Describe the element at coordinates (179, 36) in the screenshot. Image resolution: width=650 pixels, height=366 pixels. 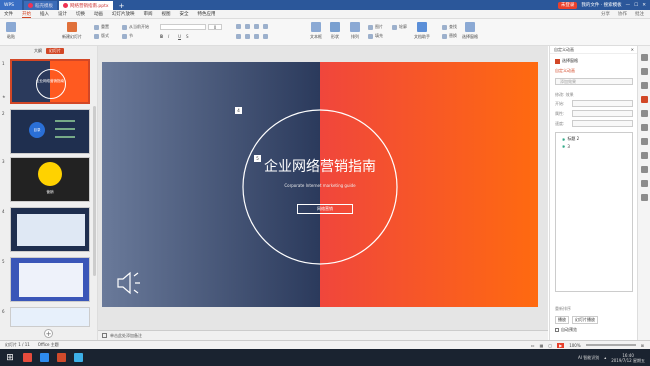
I see `underline-button: U` at that location.